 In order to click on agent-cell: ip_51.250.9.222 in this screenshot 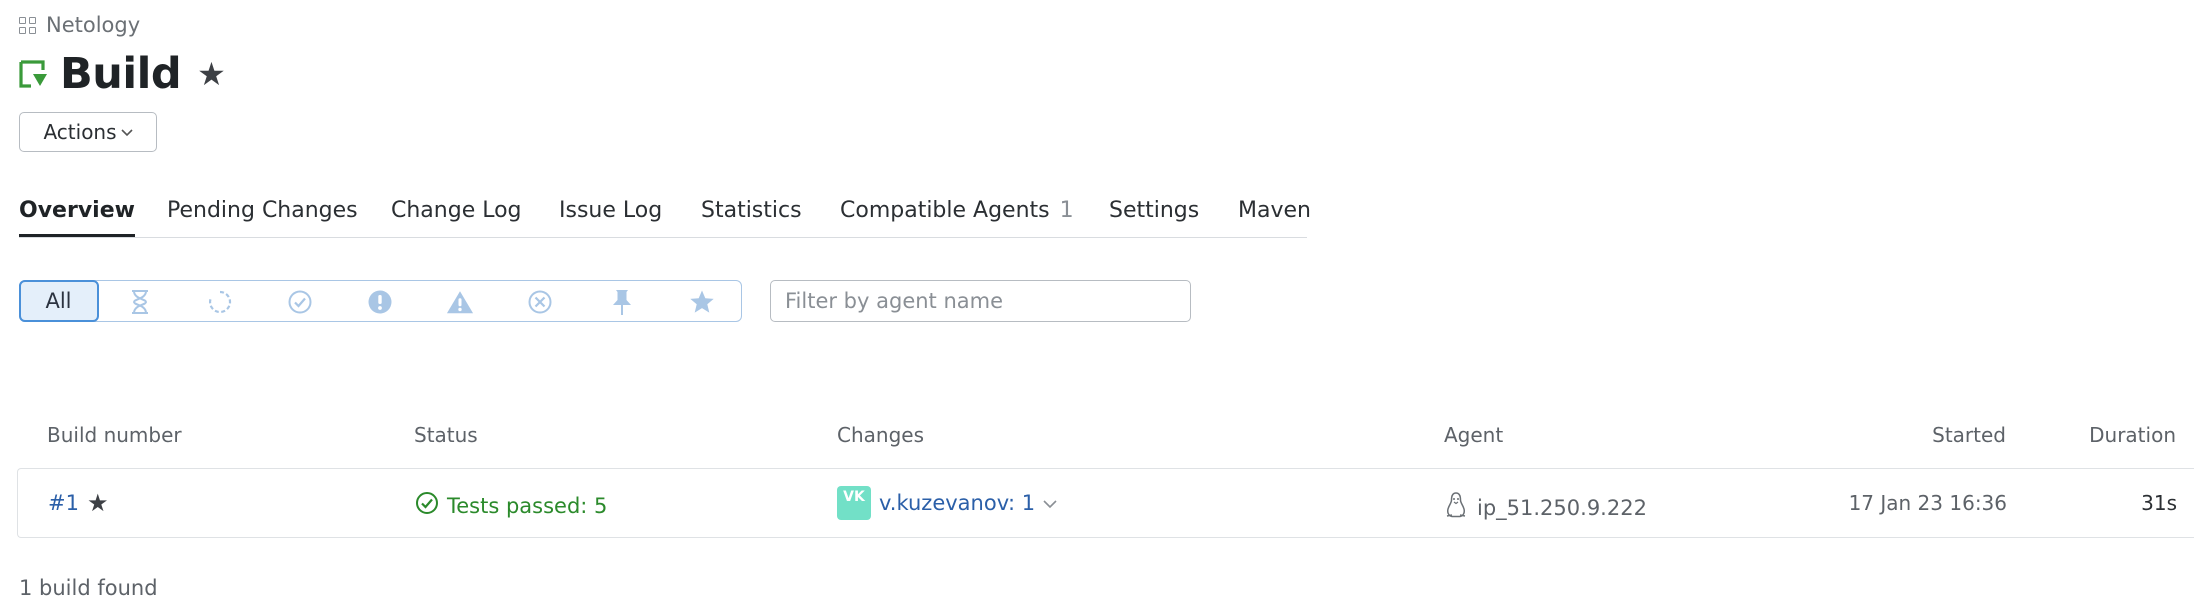, I will do `click(1546, 507)`.